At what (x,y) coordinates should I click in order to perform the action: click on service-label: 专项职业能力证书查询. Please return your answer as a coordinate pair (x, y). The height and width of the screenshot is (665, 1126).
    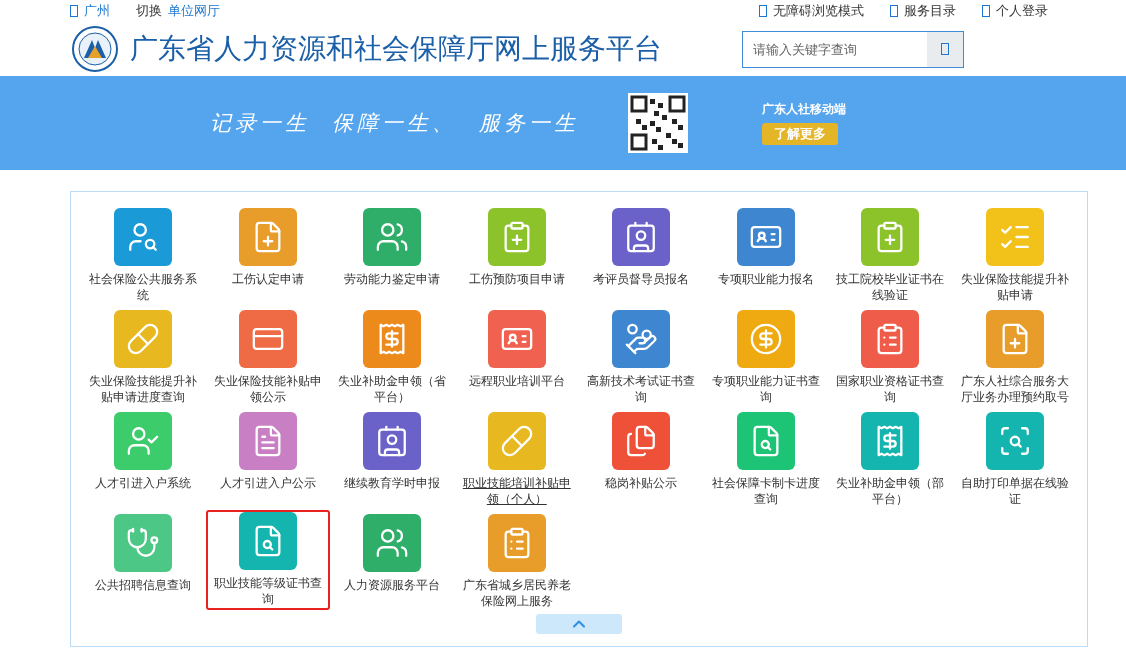
    Looking at the image, I should click on (765, 389).